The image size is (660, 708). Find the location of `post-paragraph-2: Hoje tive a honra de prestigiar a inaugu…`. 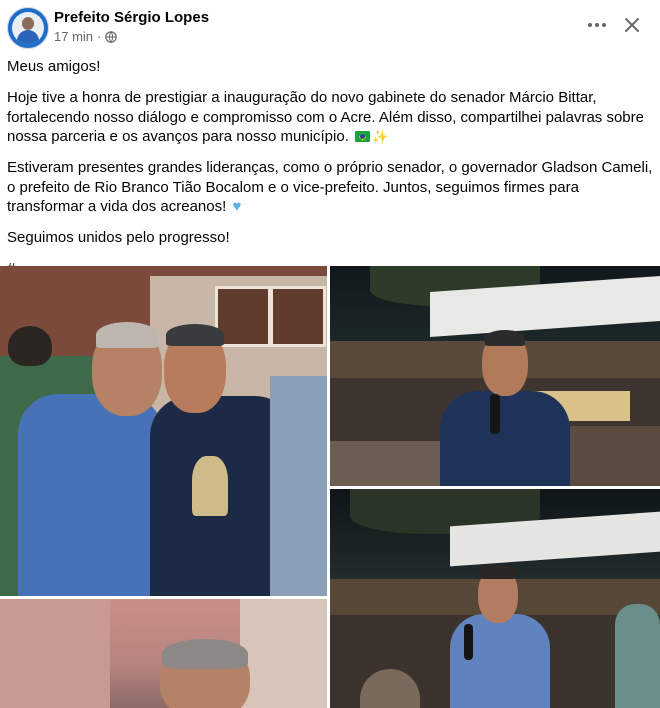

post-paragraph-2: Hoje tive a honra de prestigiar a inaugu… is located at coordinates (330, 117).